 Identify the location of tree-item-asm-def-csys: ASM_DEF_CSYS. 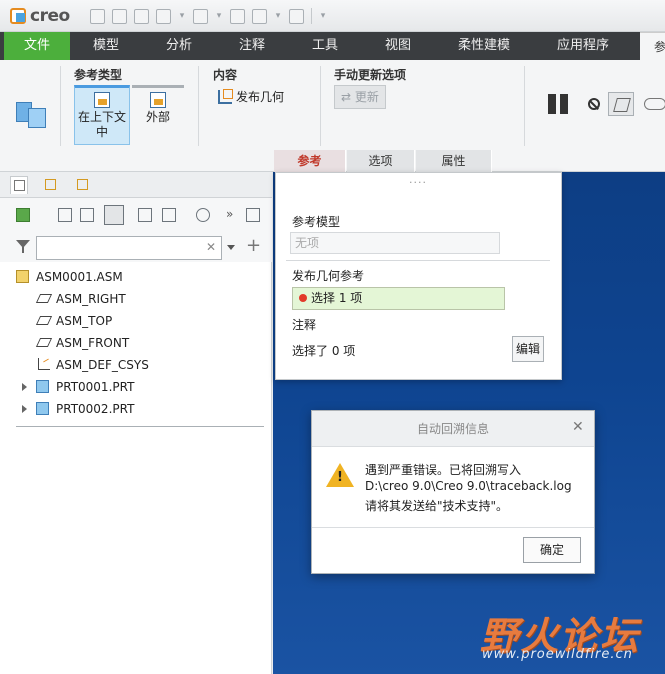
(92, 365).